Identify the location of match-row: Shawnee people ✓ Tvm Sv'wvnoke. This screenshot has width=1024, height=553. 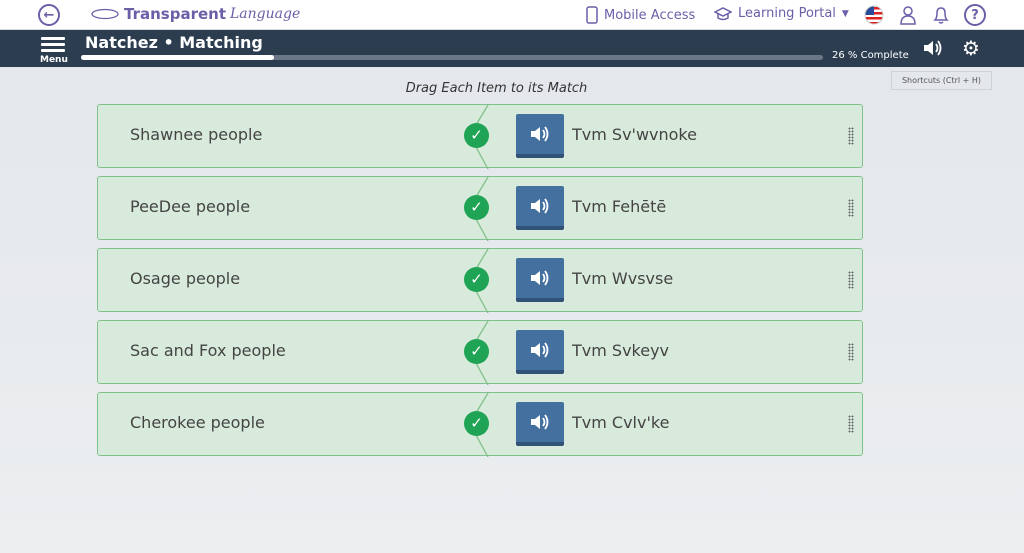
(480, 136).